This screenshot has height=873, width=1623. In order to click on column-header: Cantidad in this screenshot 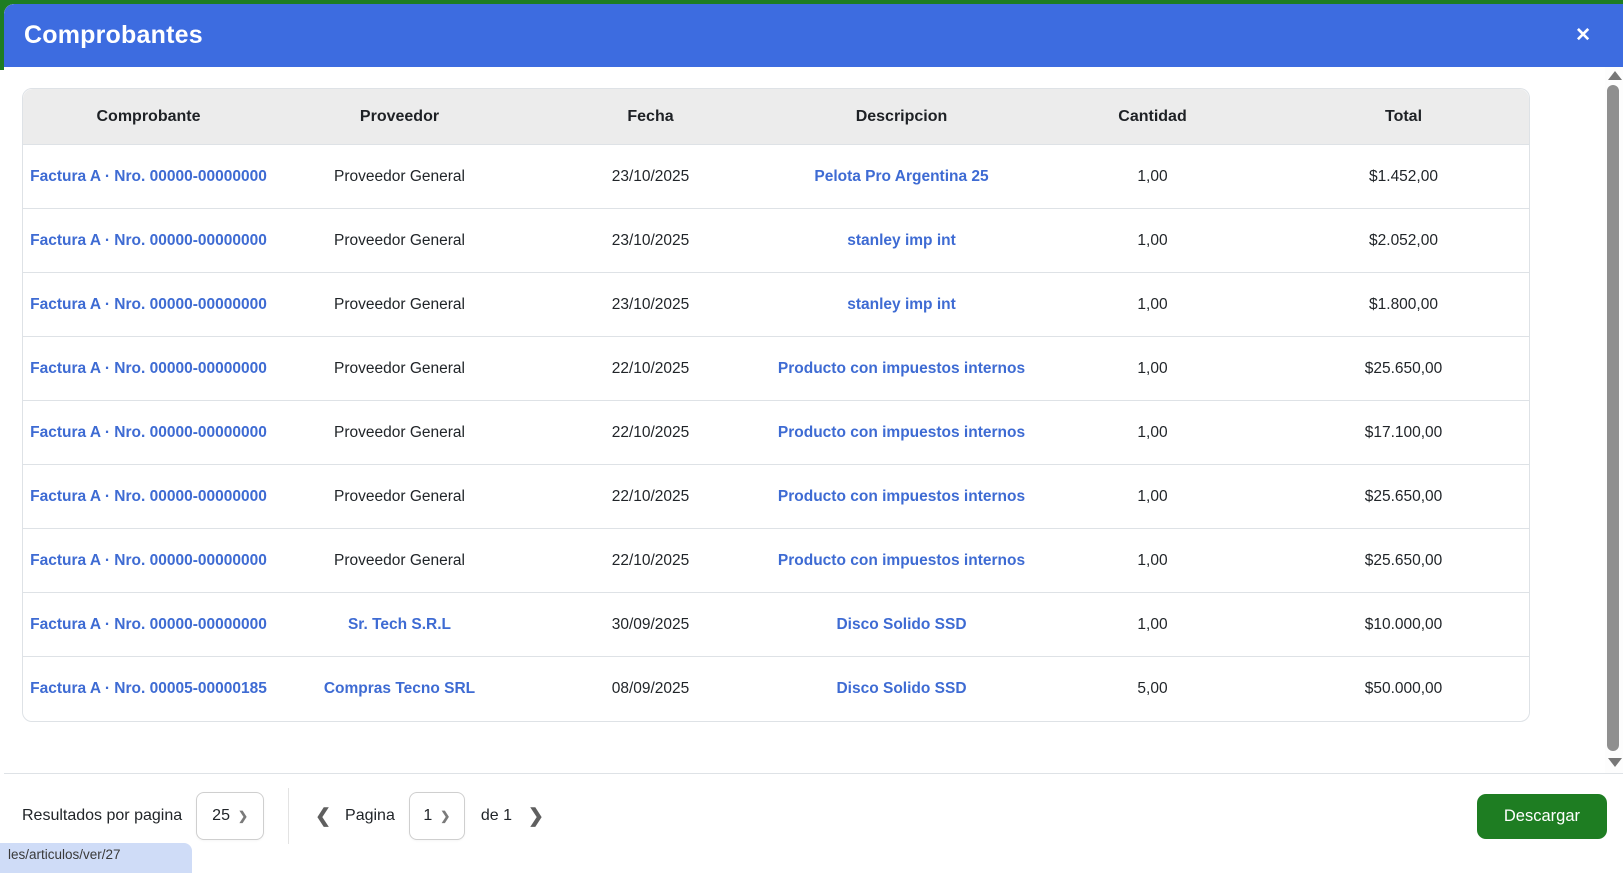, I will do `click(1152, 117)`.